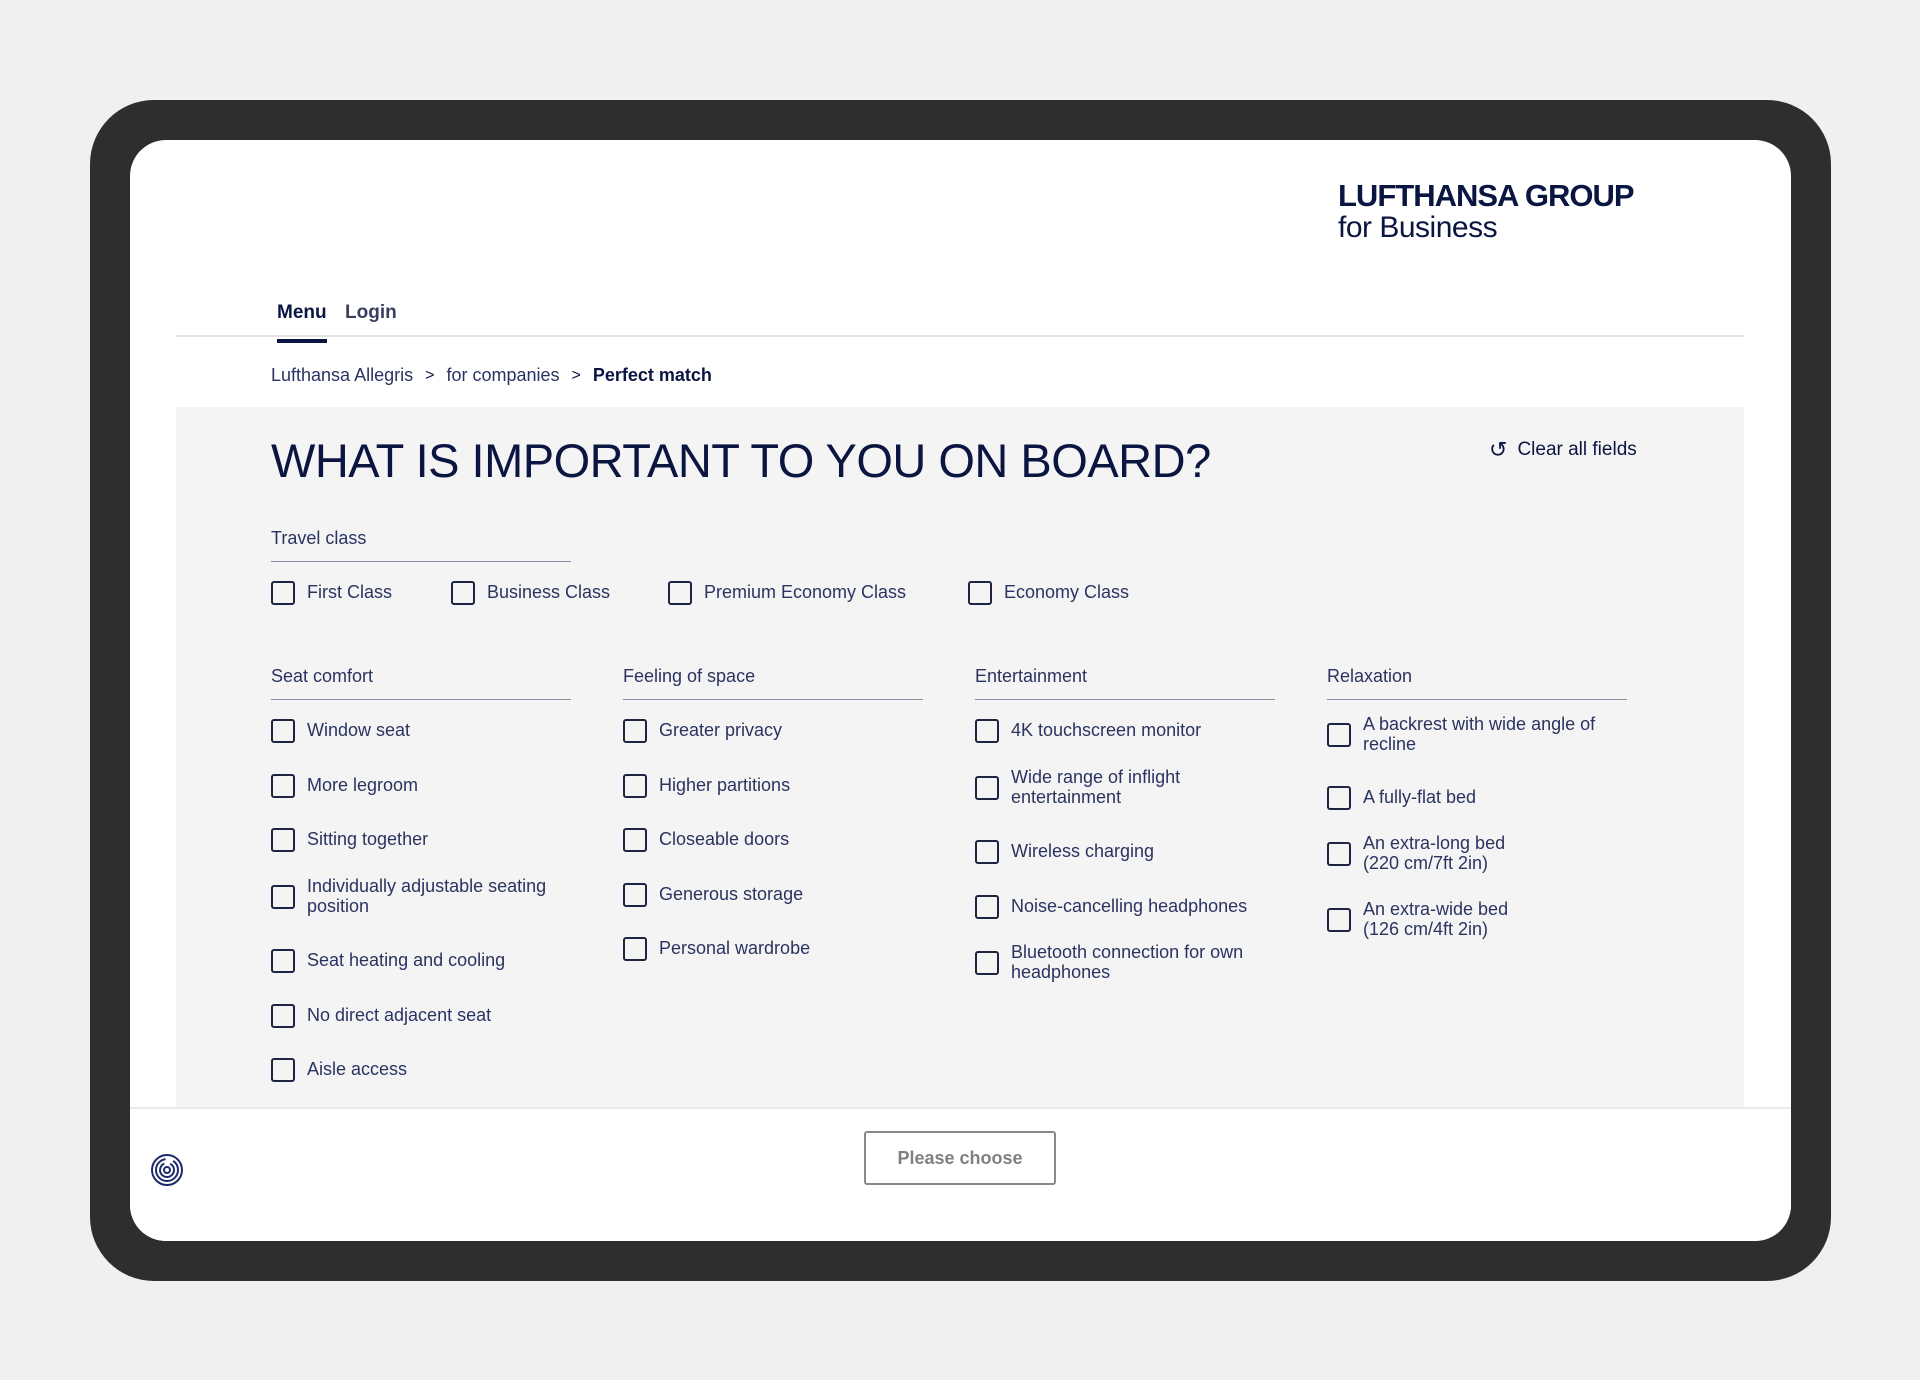 The height and width of the screenshot is (1380, 1920). What do you see at coordinates (805, 592) in the screenshot?
I see `checkbox-label: Premium Economy Class` at bounding box center [805, 592].